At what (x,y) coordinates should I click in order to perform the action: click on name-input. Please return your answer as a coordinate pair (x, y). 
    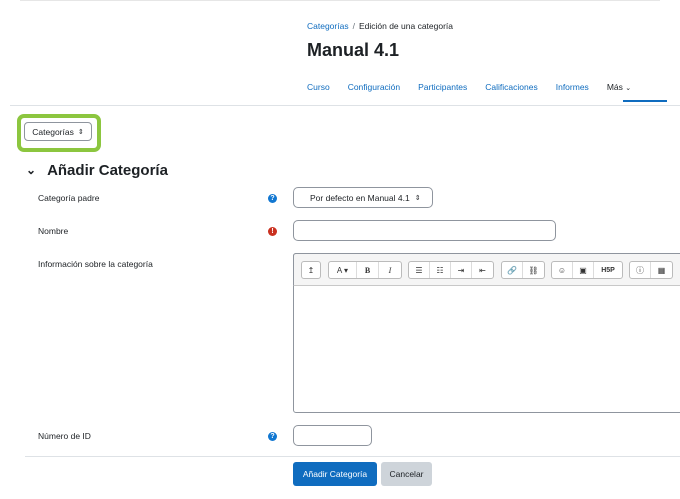
    Looking at the image, I should click on (424, 230).